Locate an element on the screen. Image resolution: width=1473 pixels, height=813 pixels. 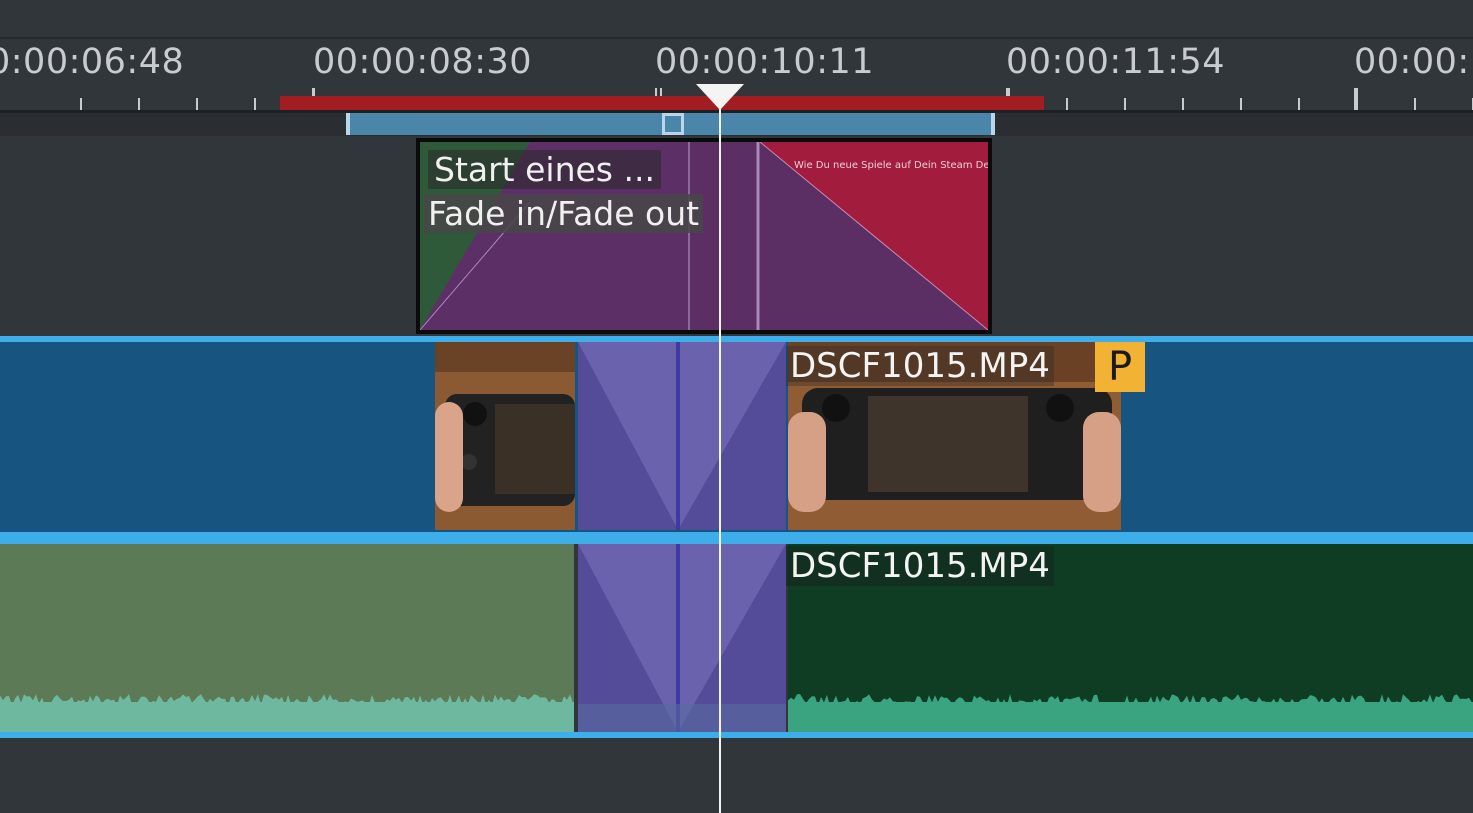
playhead-line is located at coordinates (720, 455).